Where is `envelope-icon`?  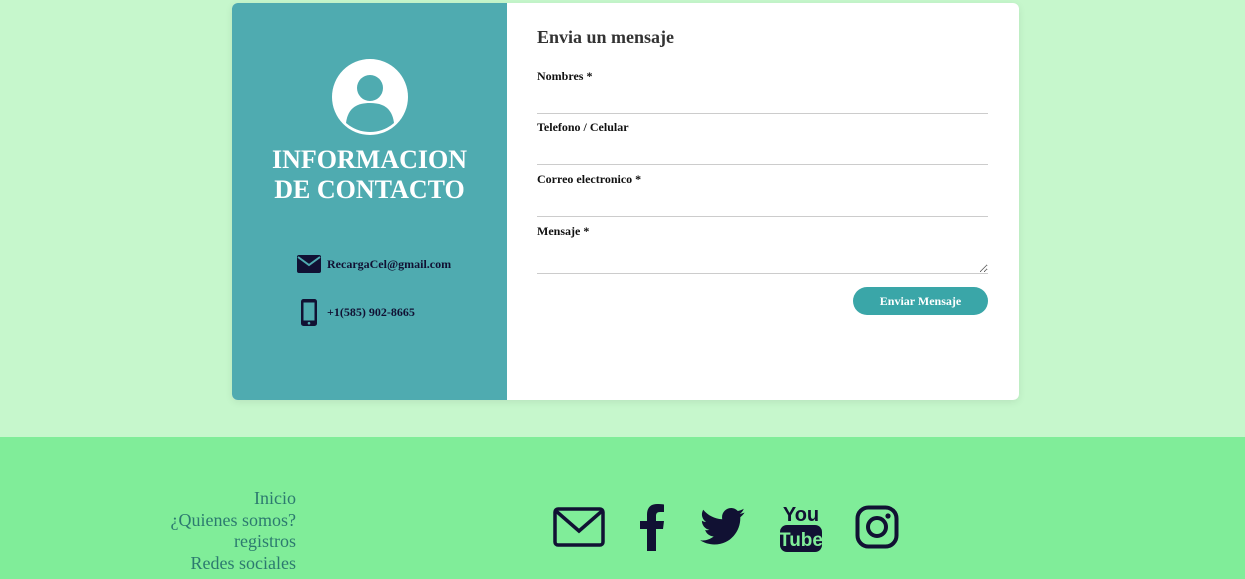 envelope-icon is located at coordinates (309, 264).